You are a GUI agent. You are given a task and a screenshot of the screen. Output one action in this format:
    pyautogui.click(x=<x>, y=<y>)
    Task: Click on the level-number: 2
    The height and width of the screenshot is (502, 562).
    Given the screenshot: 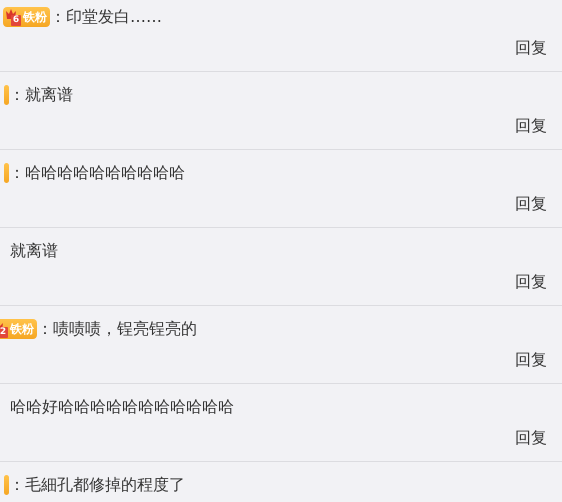 What is the action you would take?
    pyautogui.click(x=4, y=332)
    